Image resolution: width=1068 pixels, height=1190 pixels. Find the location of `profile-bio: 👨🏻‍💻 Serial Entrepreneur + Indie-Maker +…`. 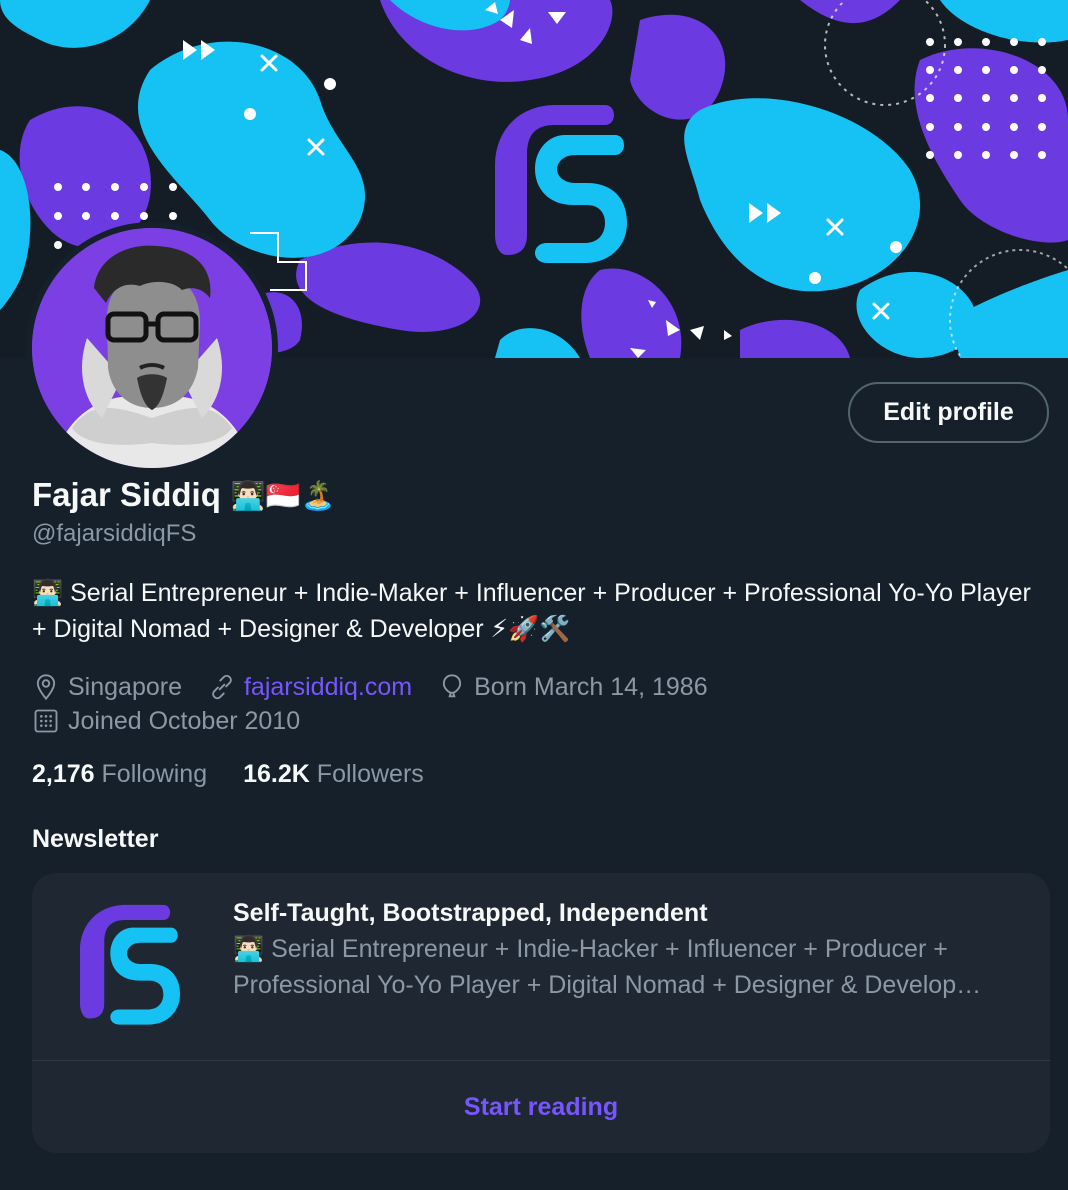

profile-bio: 👨🏻‍💻 Serial Entrepreneur + Indie-Maker +… is located at coordinates (531, 611).